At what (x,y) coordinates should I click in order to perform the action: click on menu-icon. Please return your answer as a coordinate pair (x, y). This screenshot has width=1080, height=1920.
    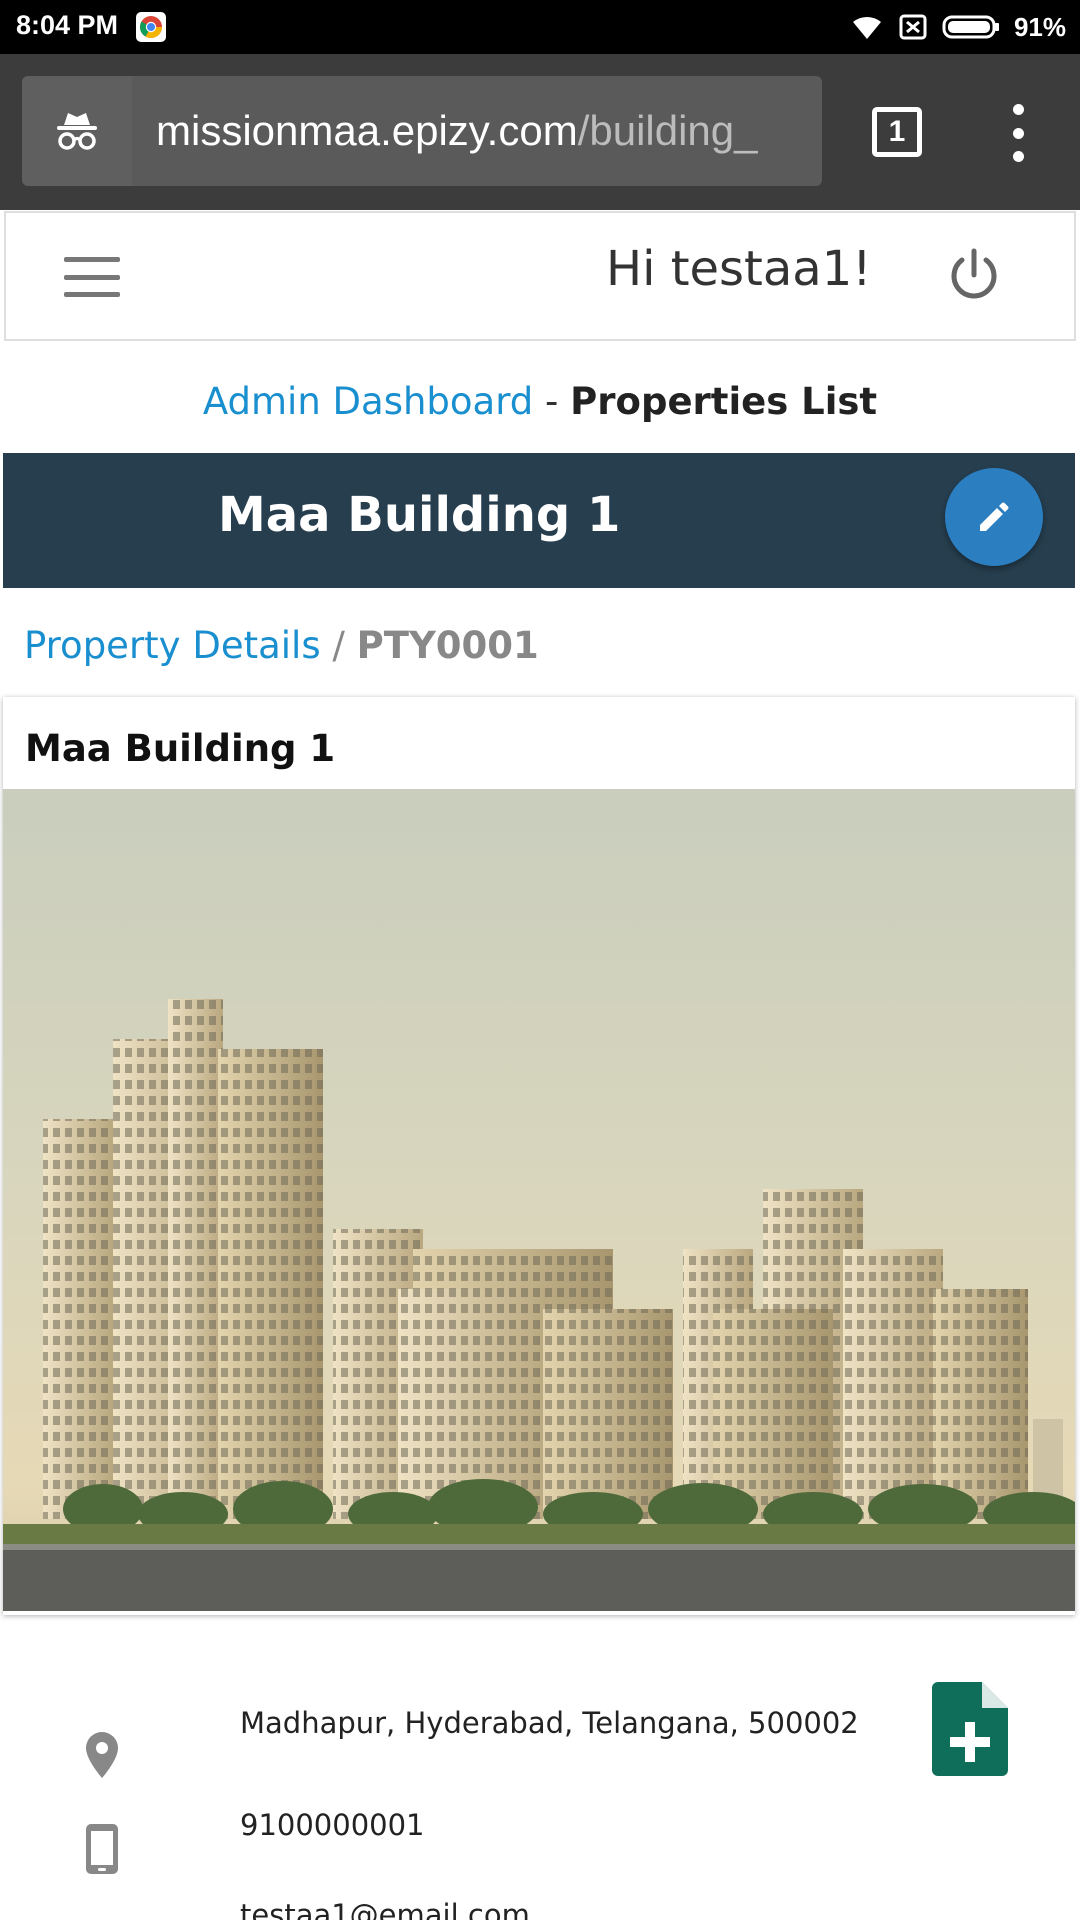
    Looking at the image, I should click on (92, 277).